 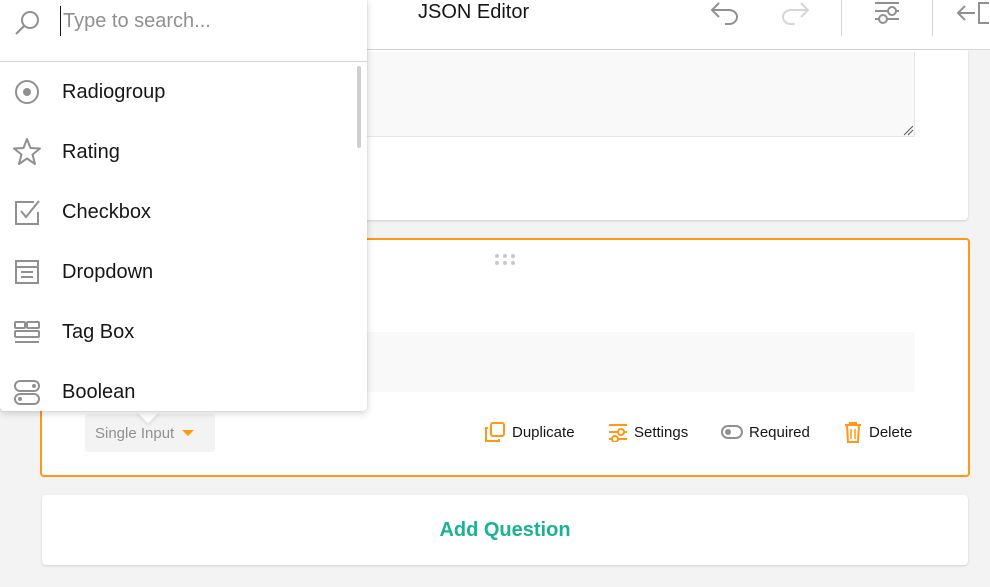 I want to click on add-question-button: Add Question, so click(x=504, y=530).